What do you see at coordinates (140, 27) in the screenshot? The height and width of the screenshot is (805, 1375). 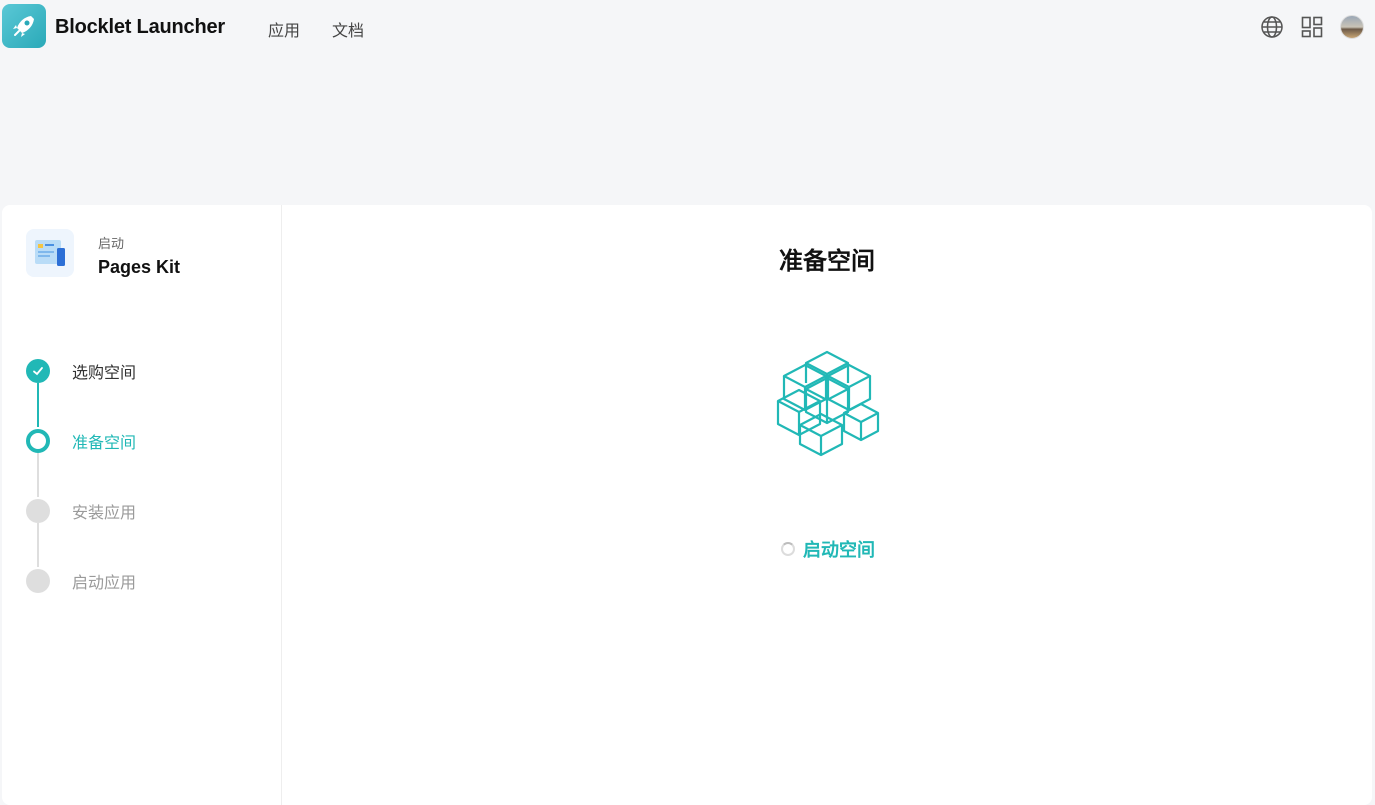 I see `brand-name: Blocklet Launcher` at bounding box center [140, 27].